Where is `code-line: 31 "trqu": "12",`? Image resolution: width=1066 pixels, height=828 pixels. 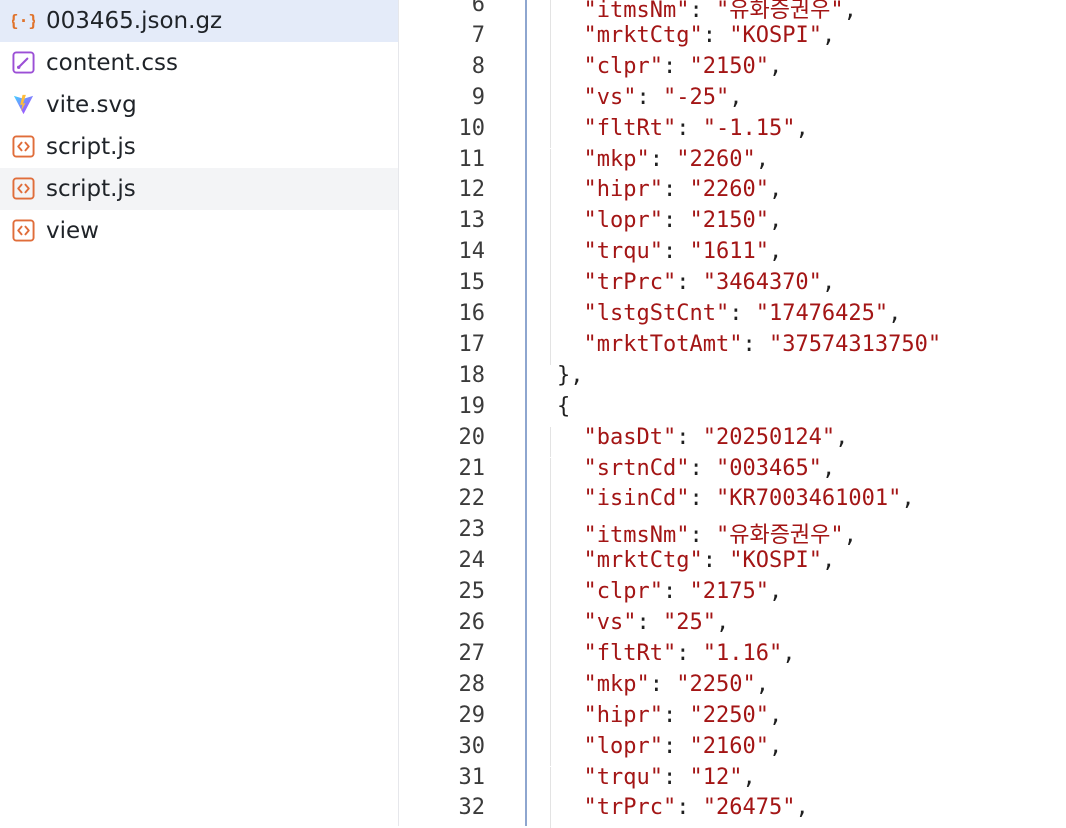
code-line: 31 "trqu": "12", is located at coordinates (732, 780).